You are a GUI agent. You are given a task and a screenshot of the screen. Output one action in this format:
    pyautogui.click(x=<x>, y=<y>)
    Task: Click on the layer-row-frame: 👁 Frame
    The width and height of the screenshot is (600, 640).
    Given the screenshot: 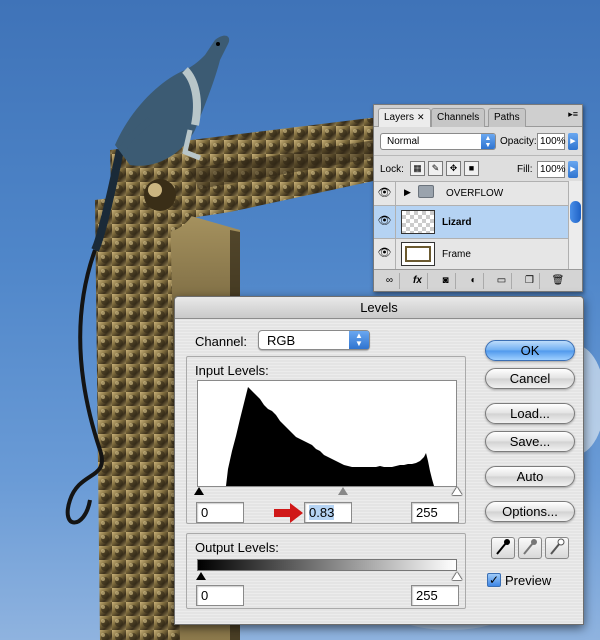 What is the action you would take?
    pyautogui.click(x=471, y=253)
    